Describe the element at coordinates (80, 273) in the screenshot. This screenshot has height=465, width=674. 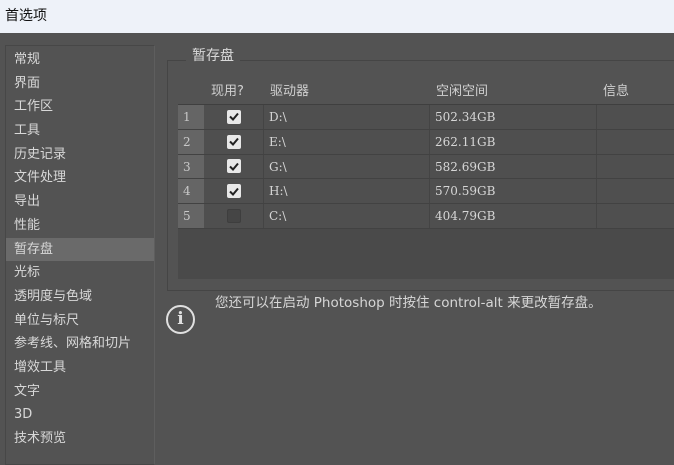
I see `sidebar-item: 光标` at that location.